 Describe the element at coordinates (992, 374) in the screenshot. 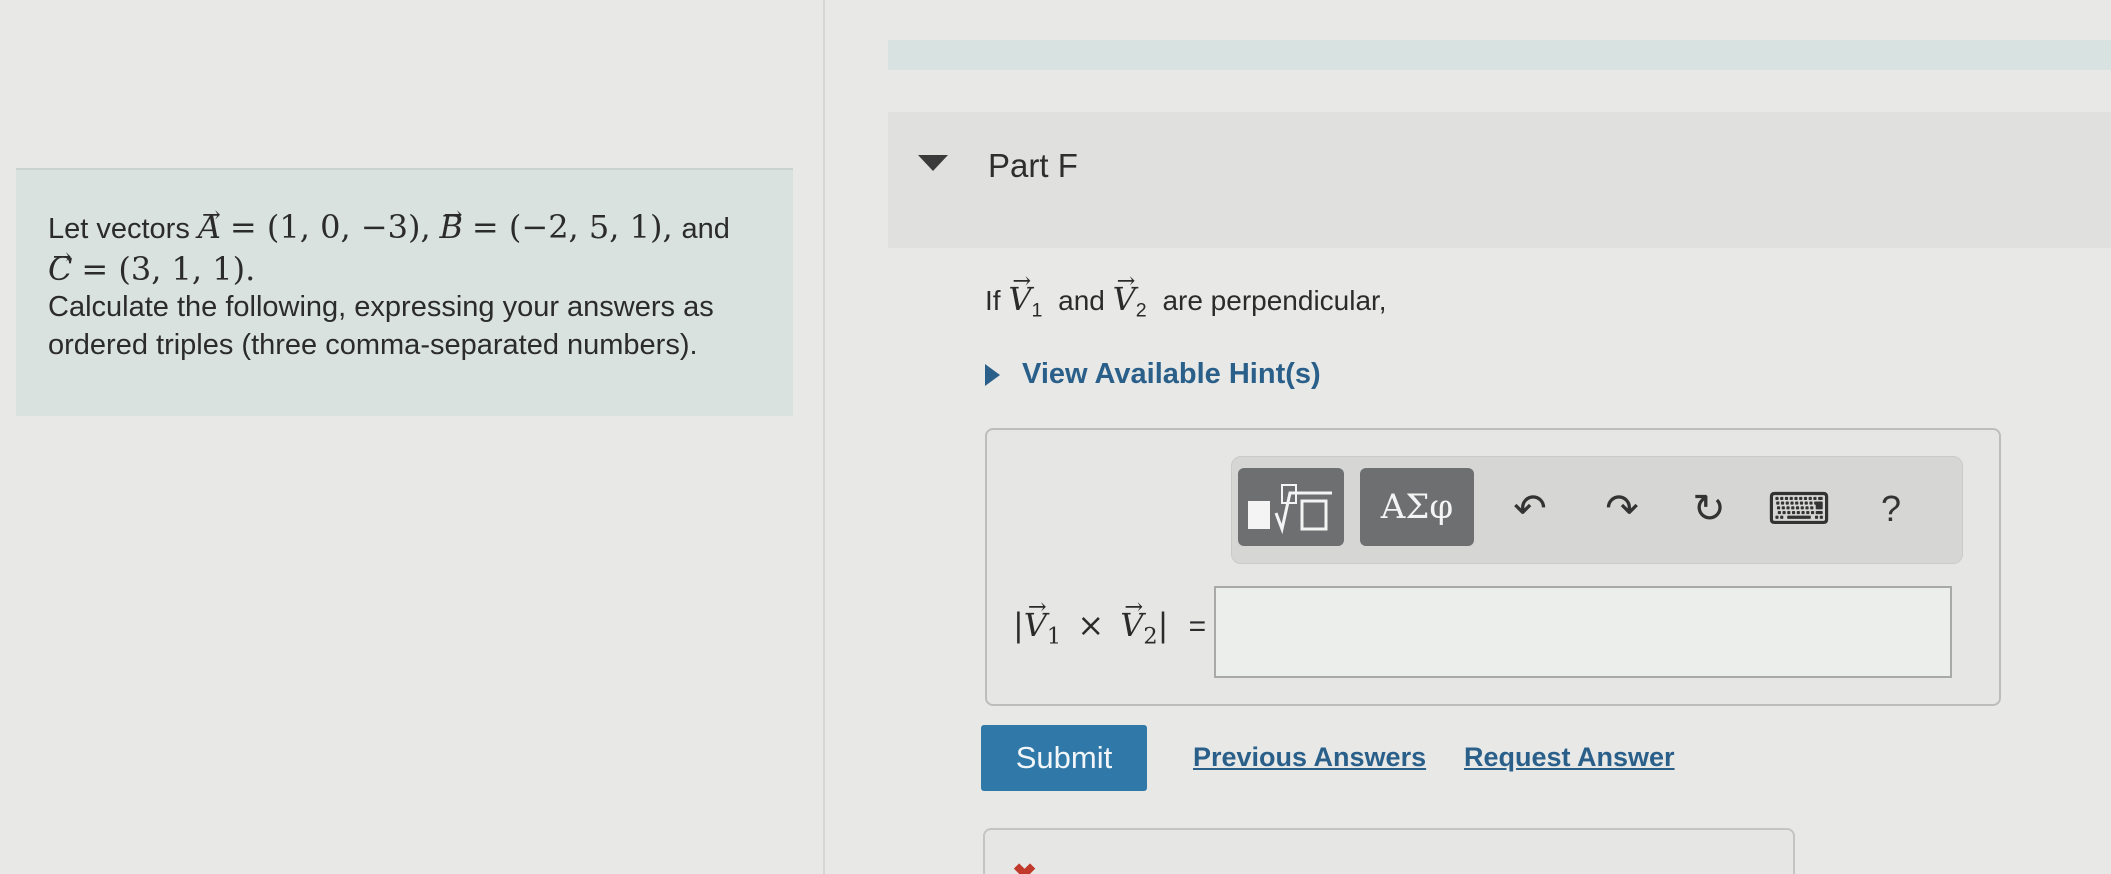

I see `expand-triangle-icon` at that location.